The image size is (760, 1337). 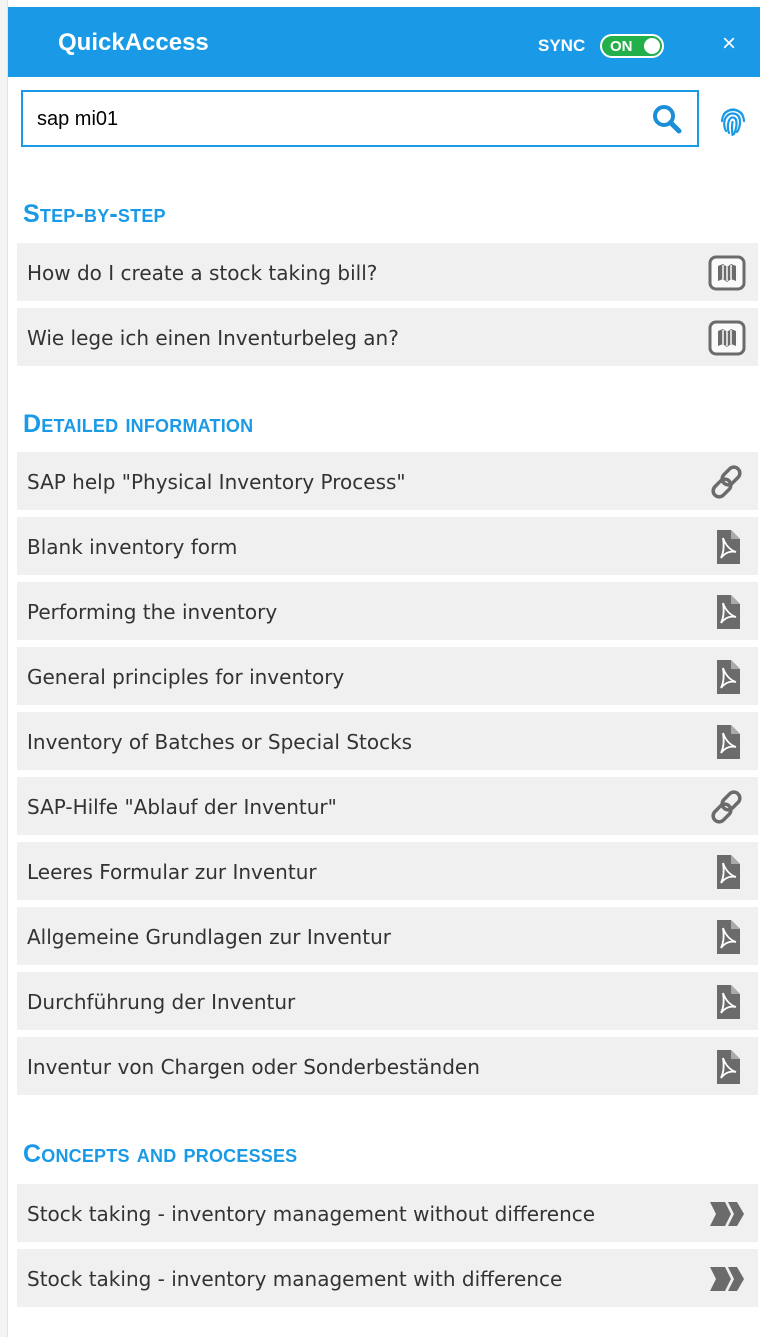 What do you see at coordinates (182, 807) in the screenshot?
I see `list-item-label: SAP-Hilfe "Ablauf der Inventur"` at bounding box center [182, 807].